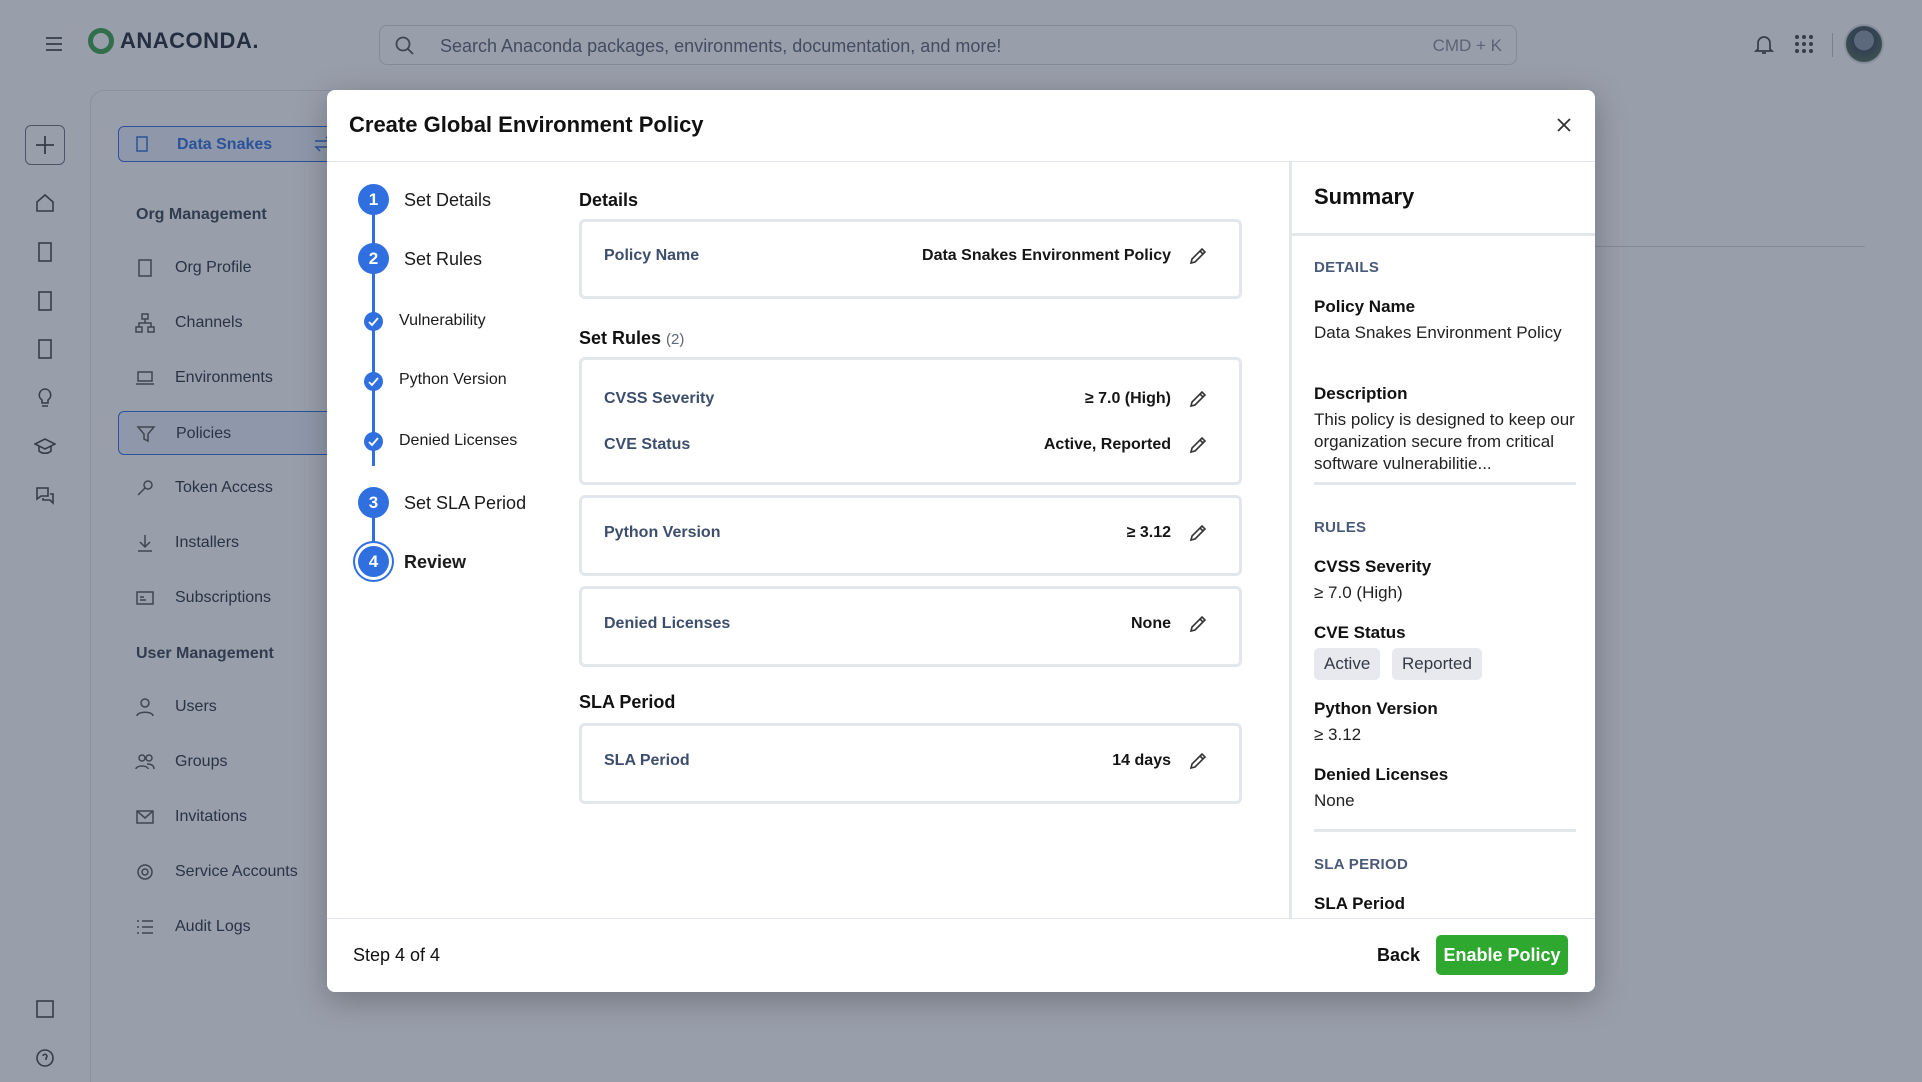  What do you see at coordinates (1046, 255) in the screenshot?
I see `policy-name-value: Data Snakes Environment Policy` at bounding box center [1046, 255].